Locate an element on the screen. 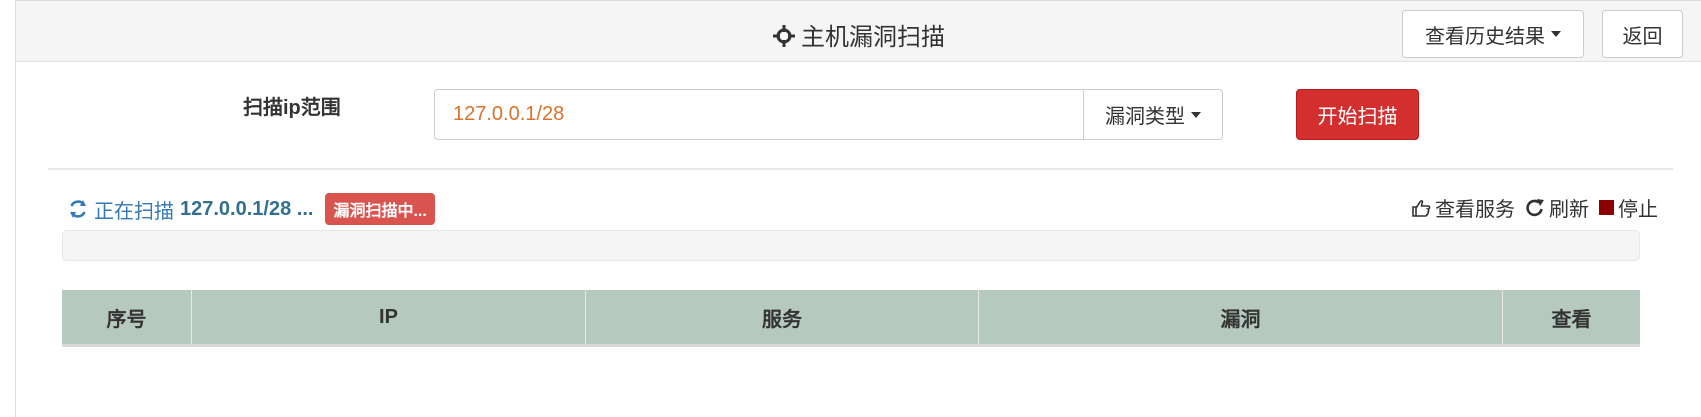 This screenshot has height=417, width=1701. scan-actions: 查看服务 刷新 停止 is located at coordinates (1529, 207).